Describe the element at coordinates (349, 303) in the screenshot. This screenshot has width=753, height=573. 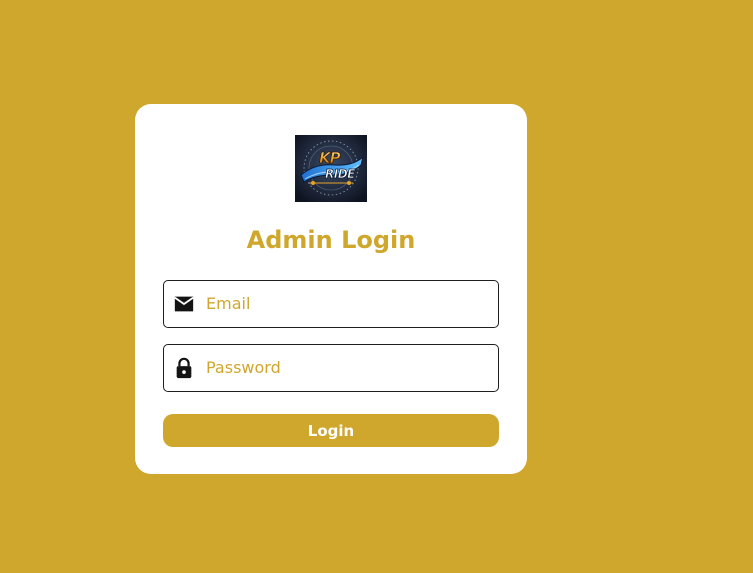
I see `email-input` at that location.